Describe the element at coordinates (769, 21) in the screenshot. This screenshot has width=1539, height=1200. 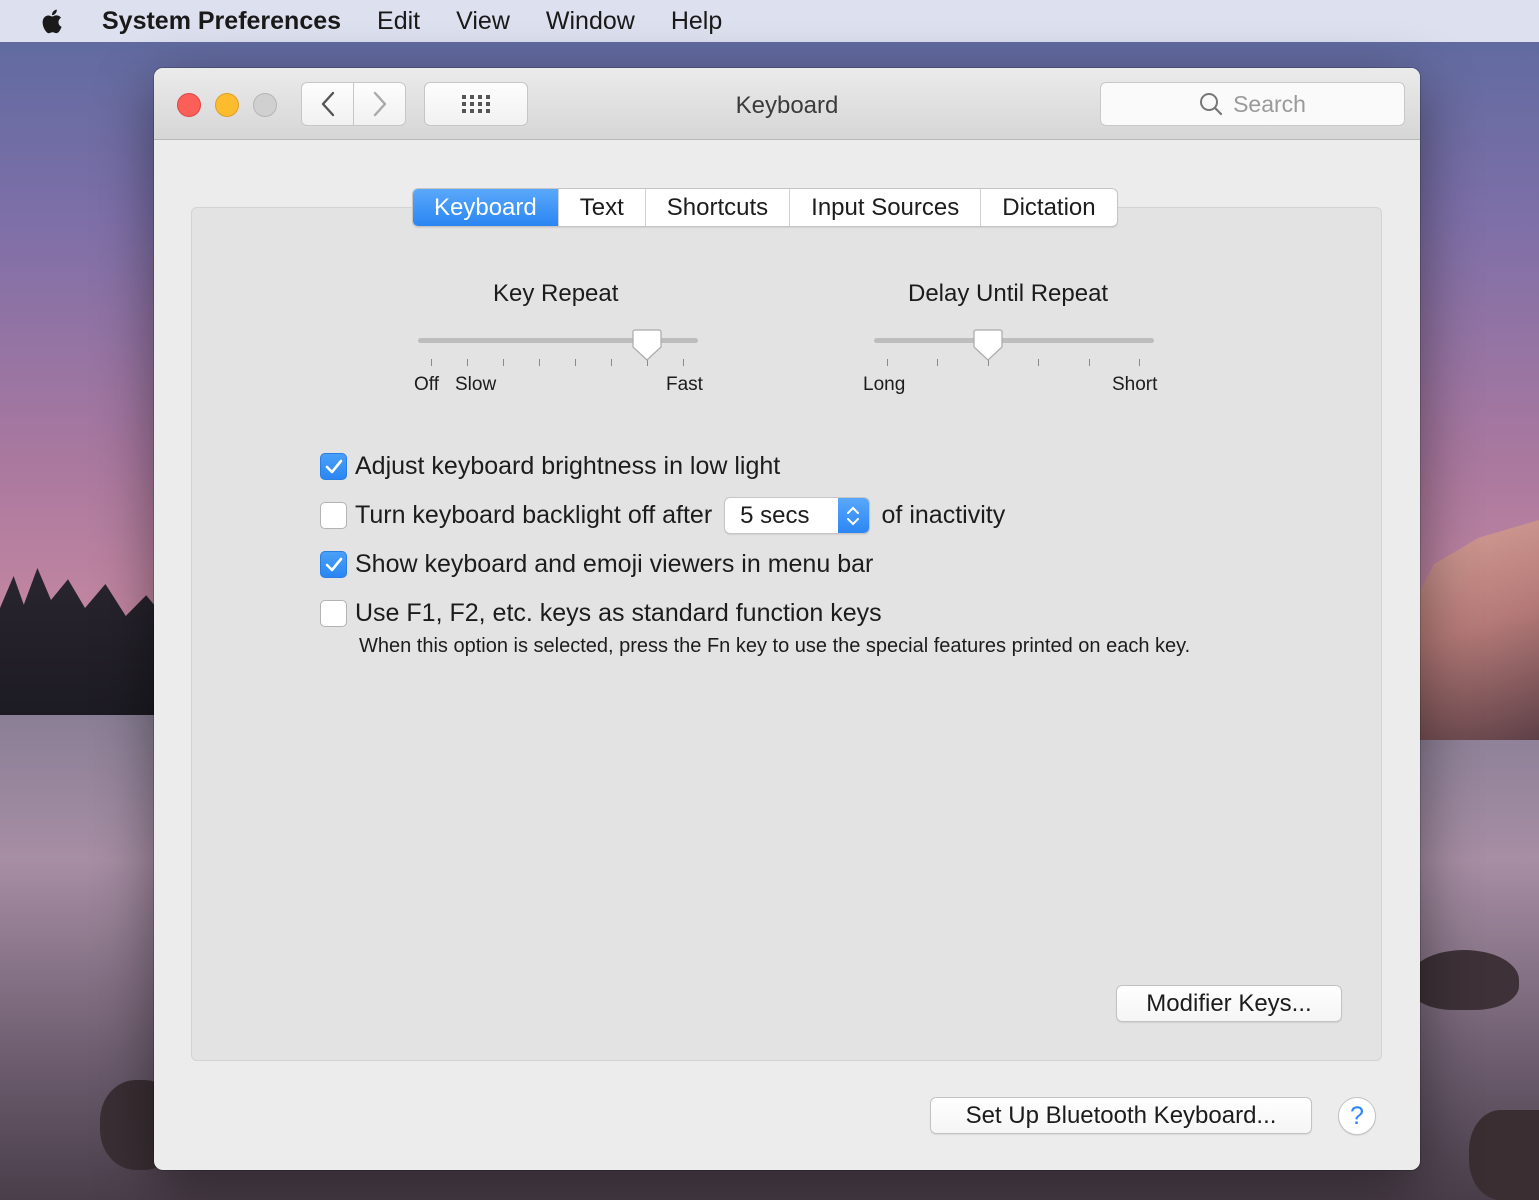
I see `menu-bar: System Preferences Edit View Window Help` at that location.